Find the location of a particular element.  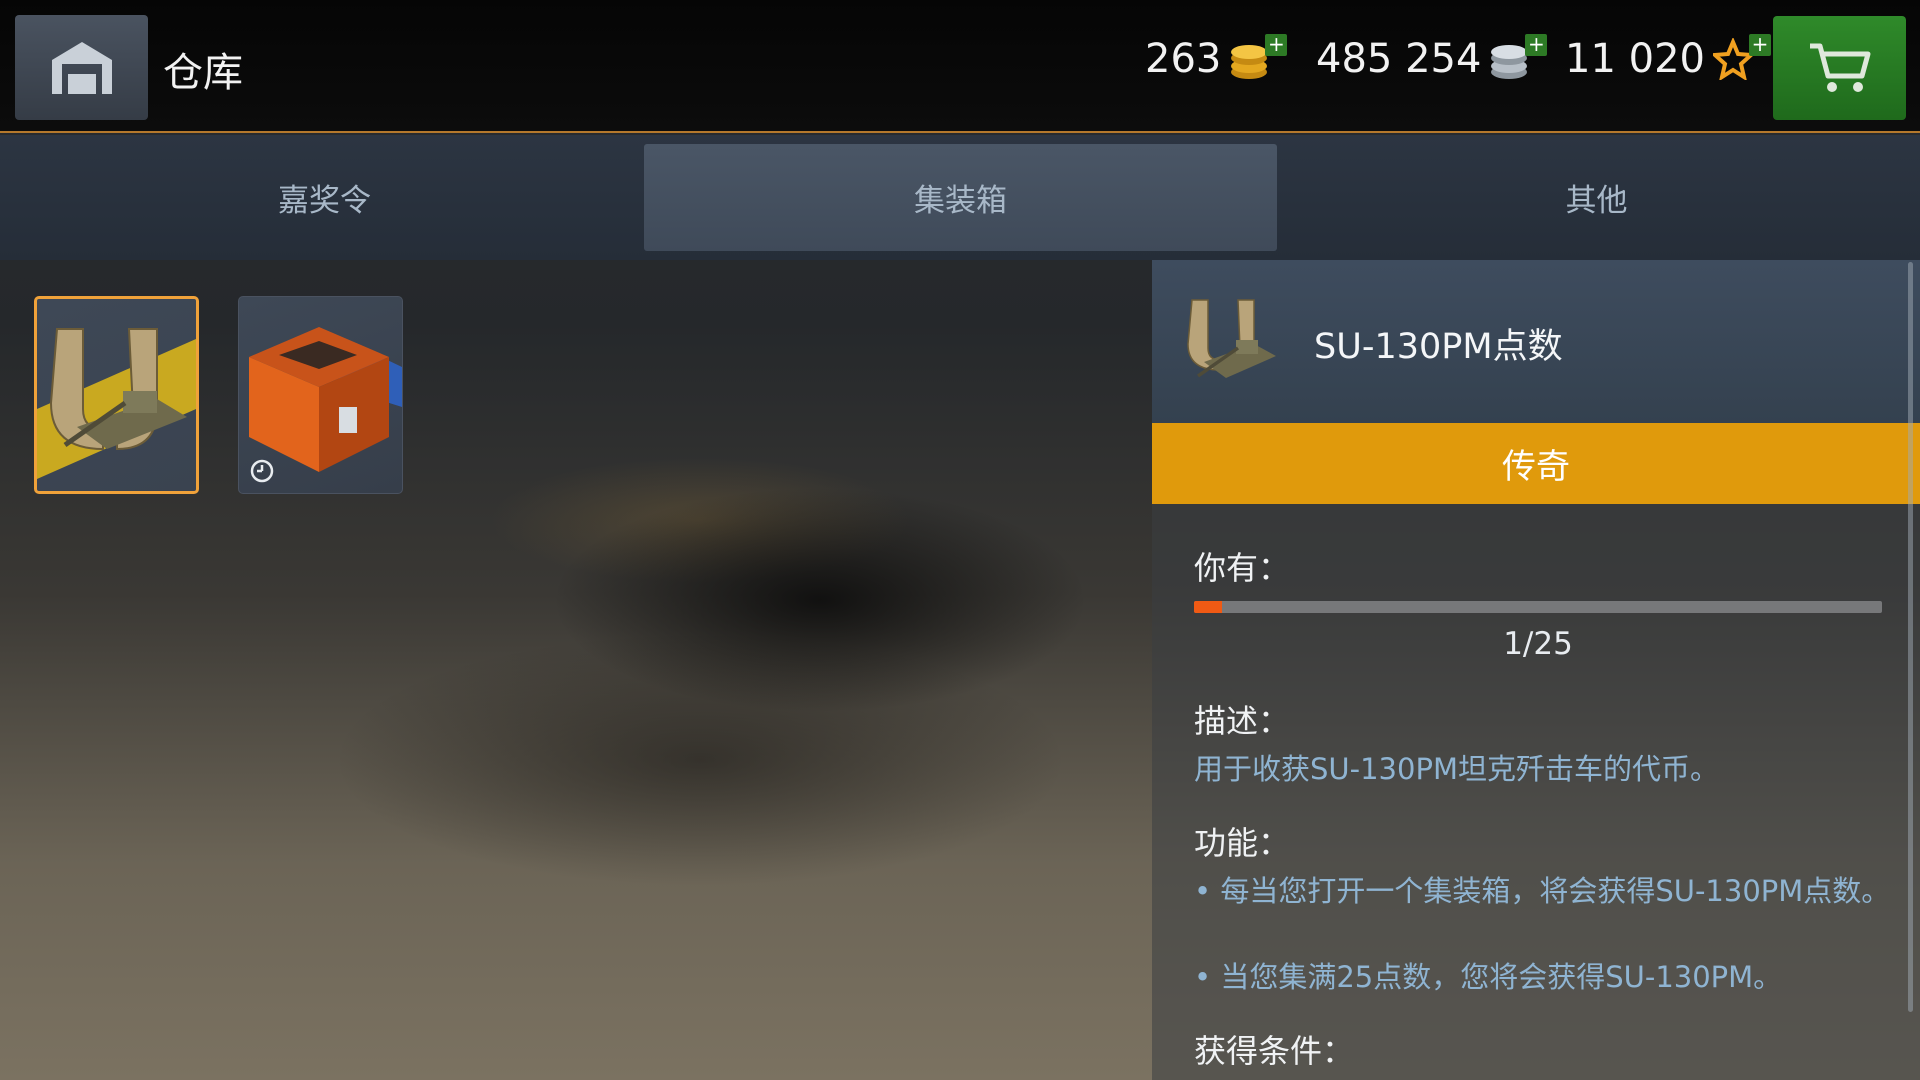

rarity-banner: 传奇 is located at coordinates (1536, 463).